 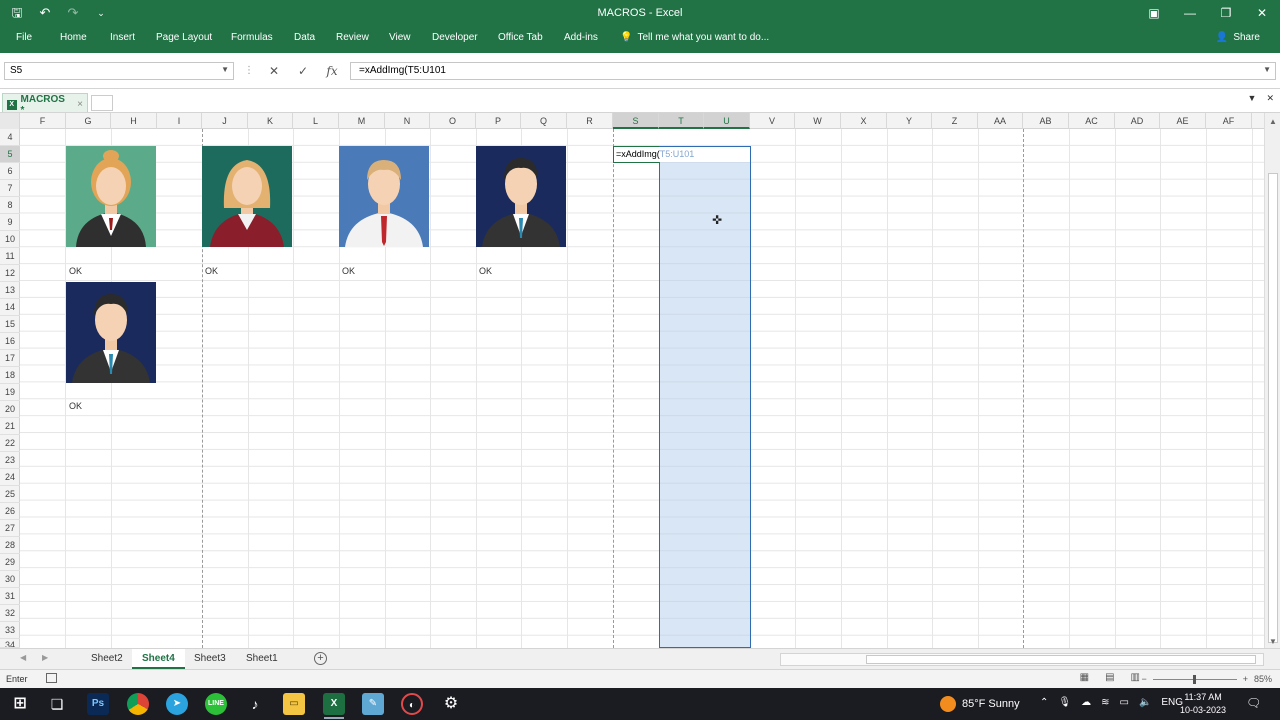 I want to click on row-header-7: 7, so click(x=10, y=188).